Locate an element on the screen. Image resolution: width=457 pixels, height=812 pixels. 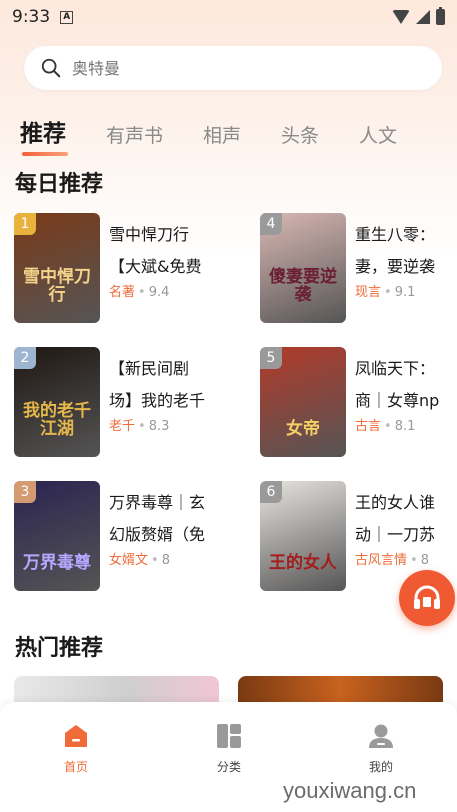
book-meta: 古言 • 8.1 is located at coordinates (385, 424).